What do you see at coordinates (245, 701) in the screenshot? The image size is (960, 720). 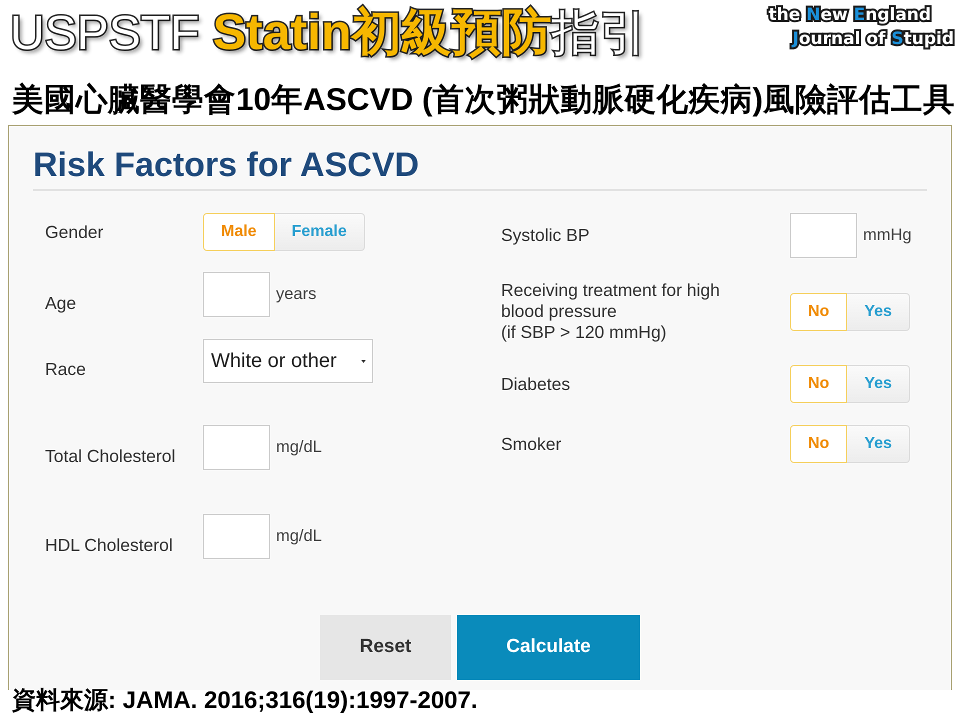 I see `source-citation: 資料來源: JAMA. 2016;316(19):1997-2007.` at bounding box center [245, 701].